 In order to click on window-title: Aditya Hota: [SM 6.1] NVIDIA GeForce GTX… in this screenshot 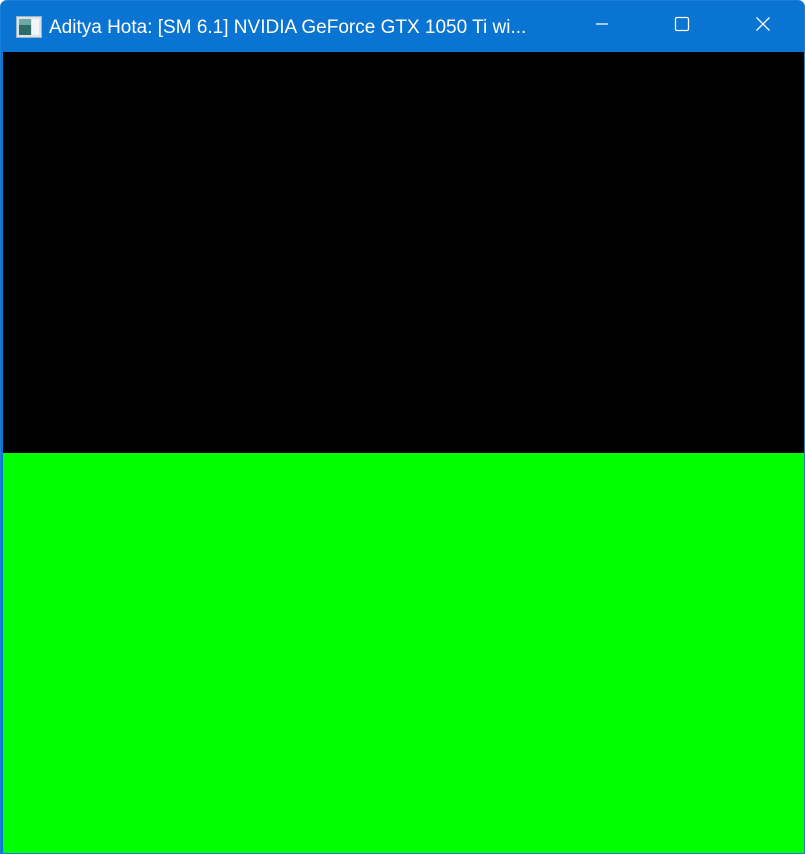, I will do `click(288, 27)`.